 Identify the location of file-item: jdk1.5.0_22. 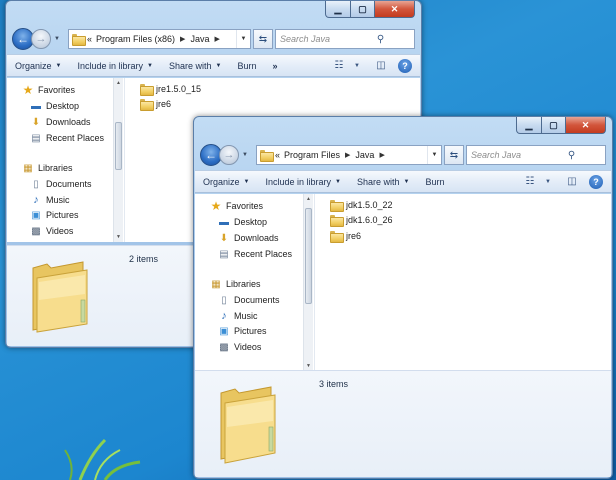
(361, 206).